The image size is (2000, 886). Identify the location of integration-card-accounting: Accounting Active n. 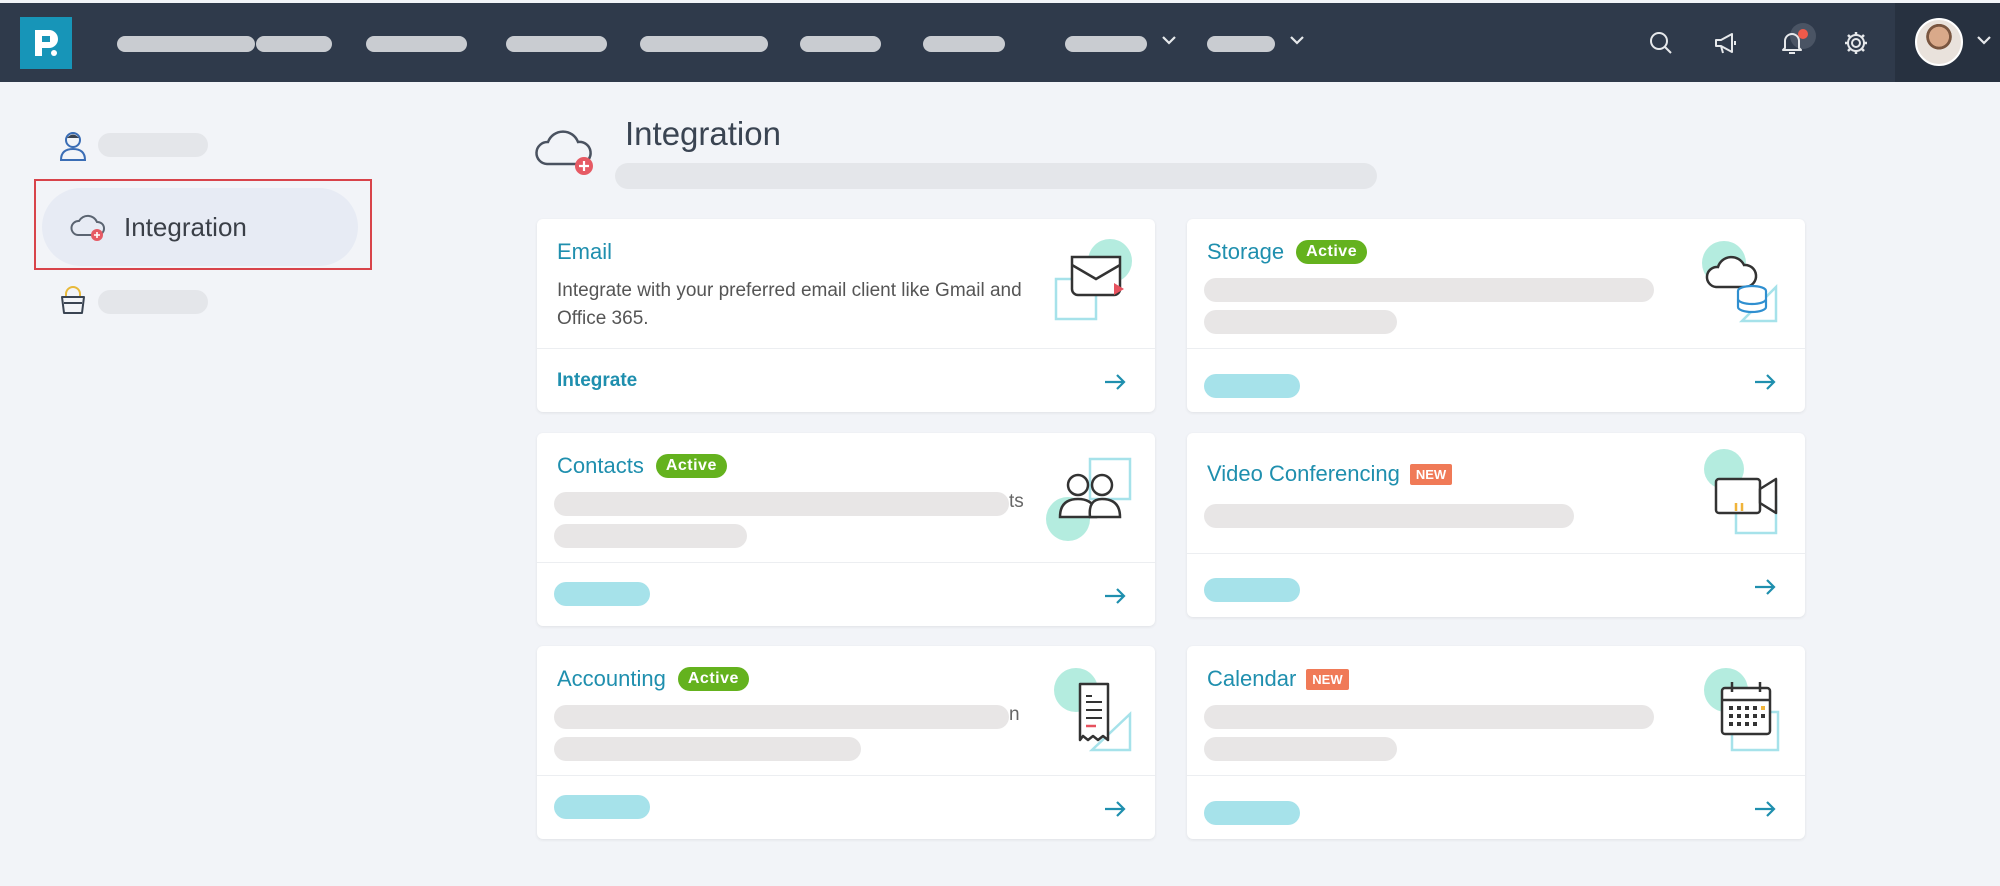
(846, 742).